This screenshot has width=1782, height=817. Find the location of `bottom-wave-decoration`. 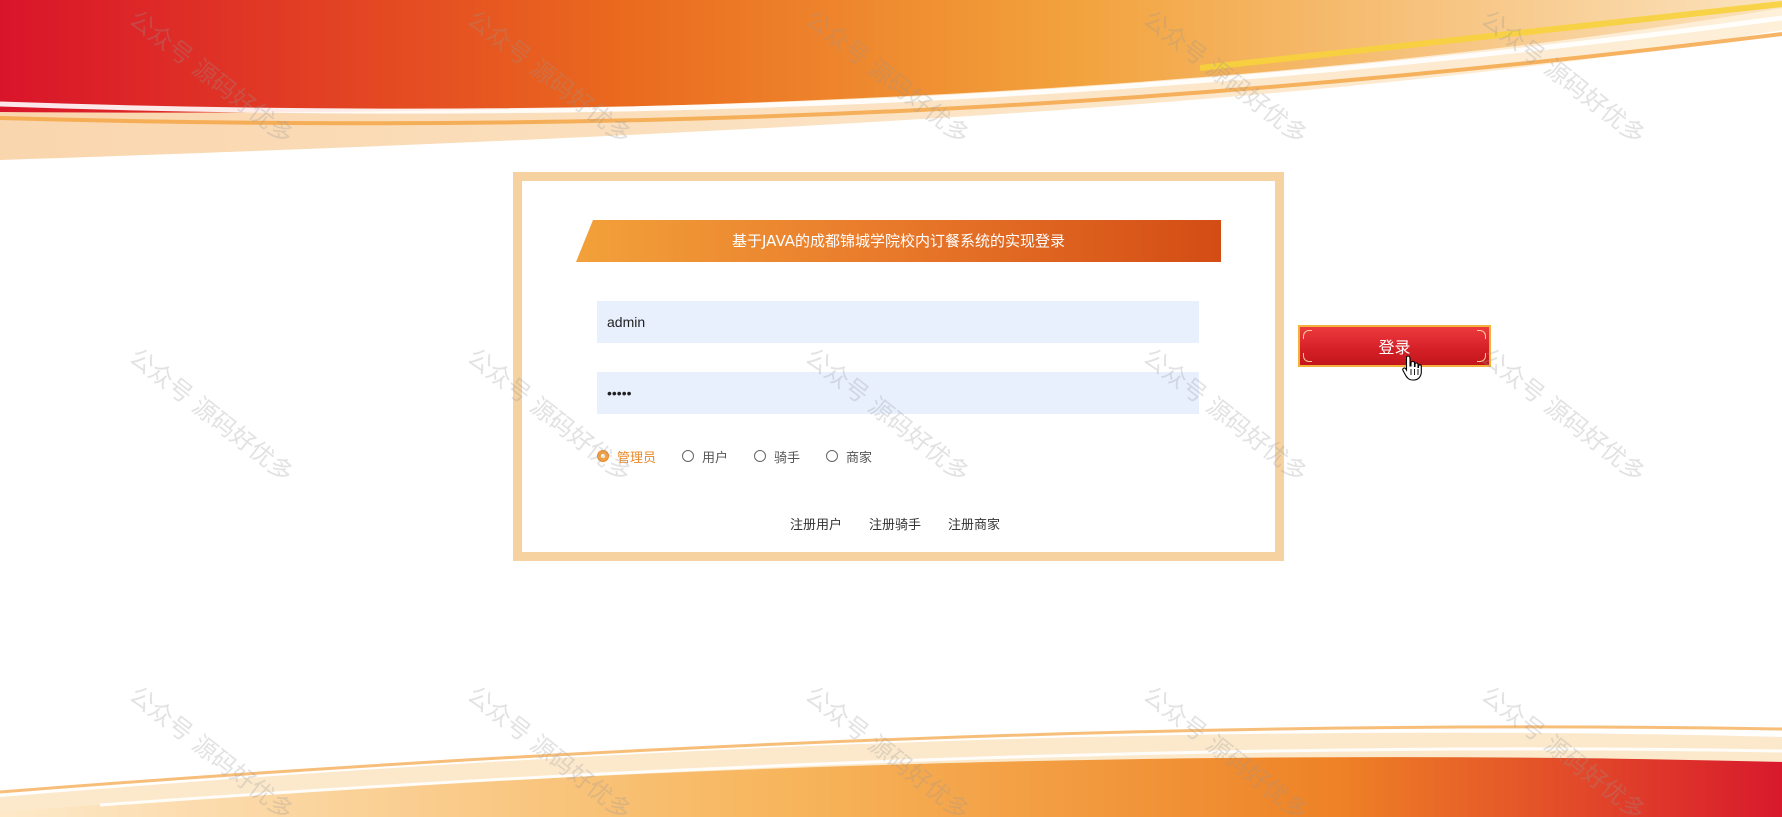

bottom-wave-decoration is located at coordinates (891, 771).